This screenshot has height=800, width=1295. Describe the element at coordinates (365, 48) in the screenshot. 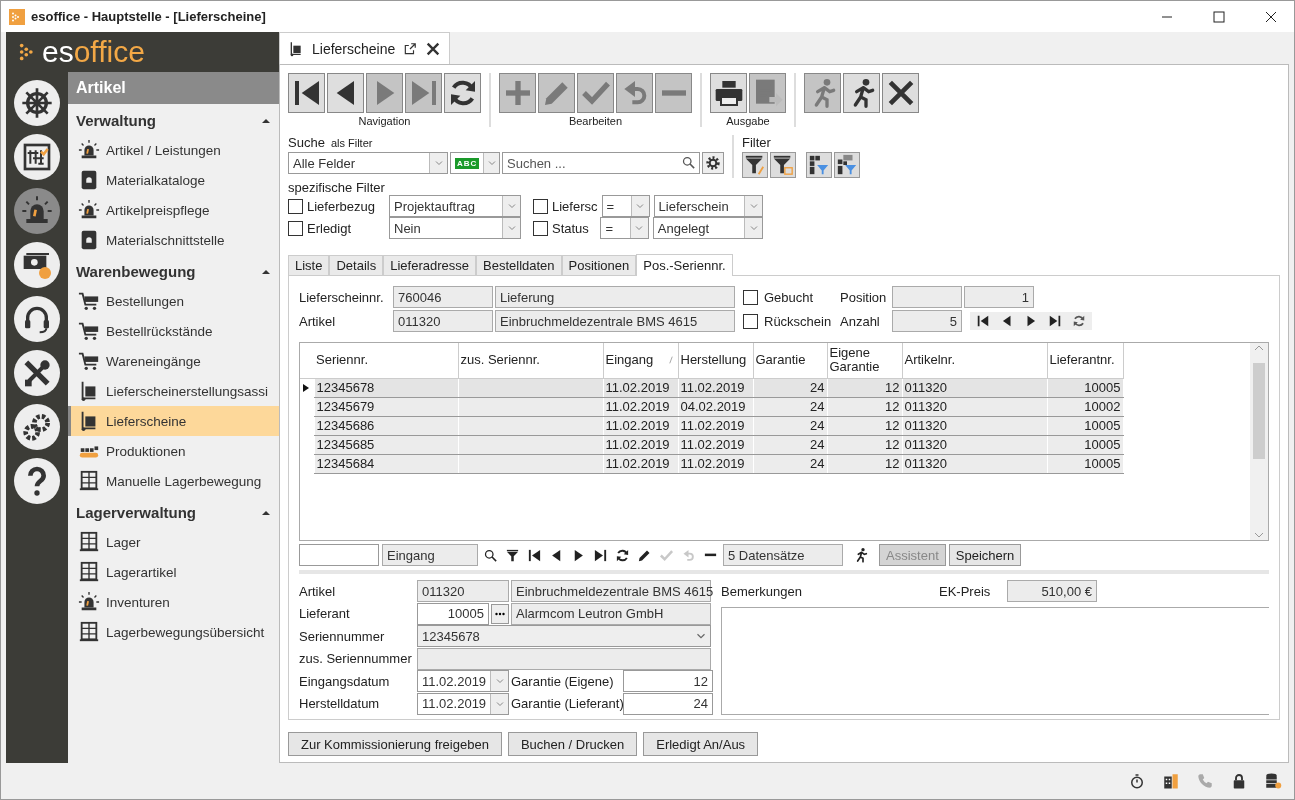

I see `document-tab: Lieferscheine` at that location.